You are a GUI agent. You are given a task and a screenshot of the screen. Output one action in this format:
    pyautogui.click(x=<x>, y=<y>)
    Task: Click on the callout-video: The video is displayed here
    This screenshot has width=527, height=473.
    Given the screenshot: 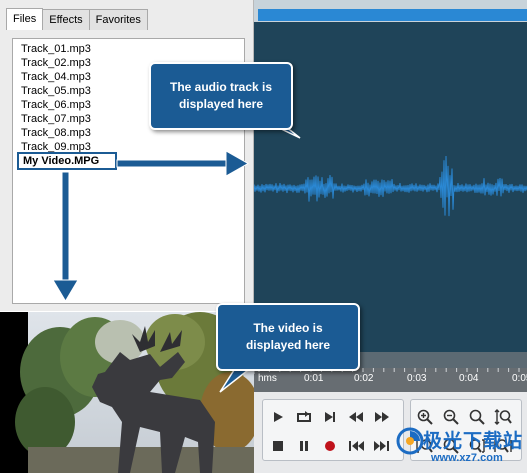 What is the action you would take?
    pyautogui.click(x=288, y=337)
    